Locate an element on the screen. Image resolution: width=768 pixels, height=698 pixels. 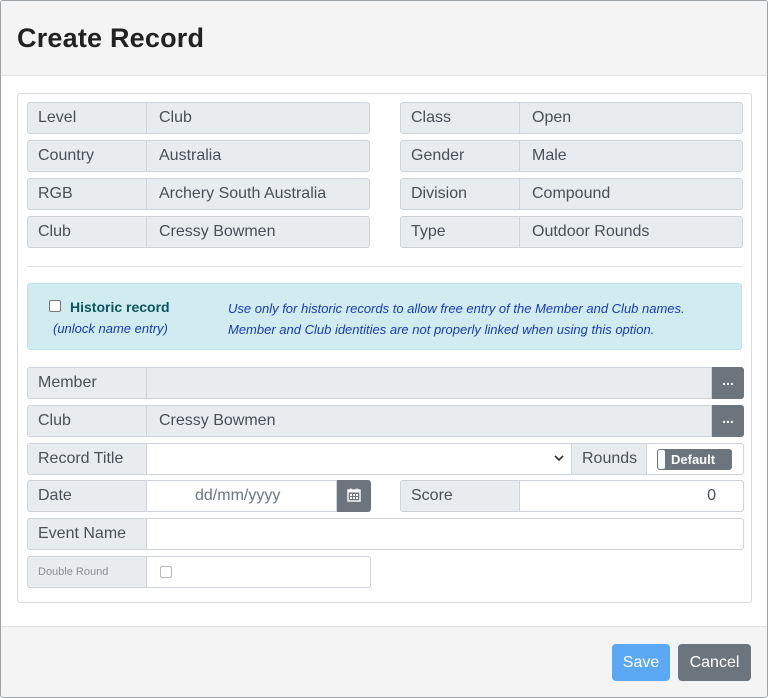
detail-value: Open is located at coordinates (631, 118).